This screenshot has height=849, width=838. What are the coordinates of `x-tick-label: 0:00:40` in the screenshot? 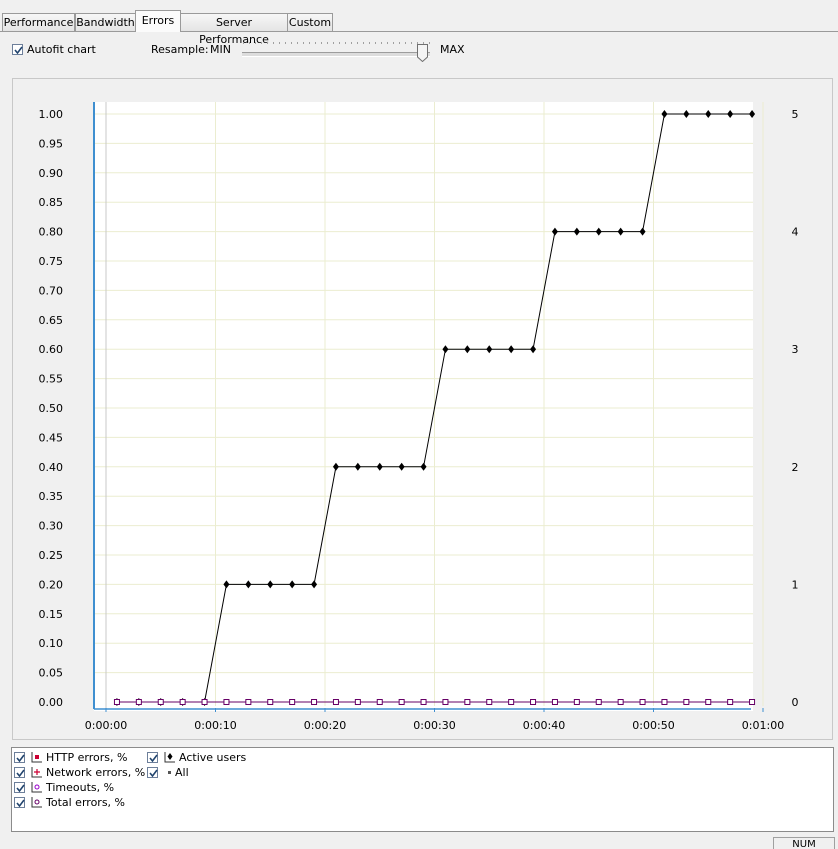 It's located at (544, 725).